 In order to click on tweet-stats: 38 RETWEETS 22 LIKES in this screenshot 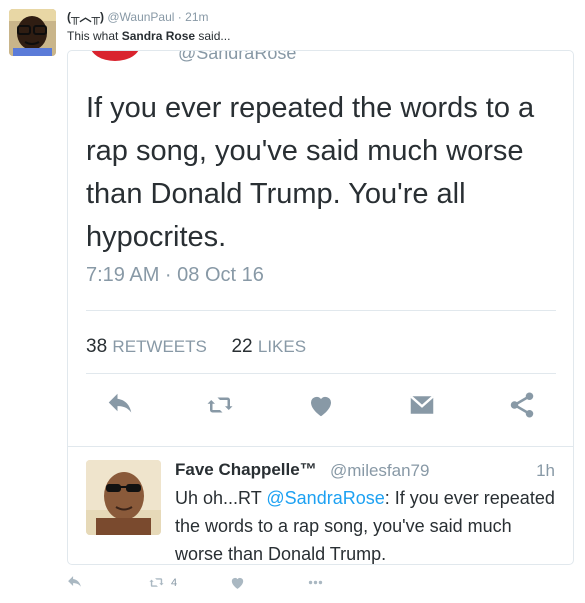, I will do `click(196, 347)`.